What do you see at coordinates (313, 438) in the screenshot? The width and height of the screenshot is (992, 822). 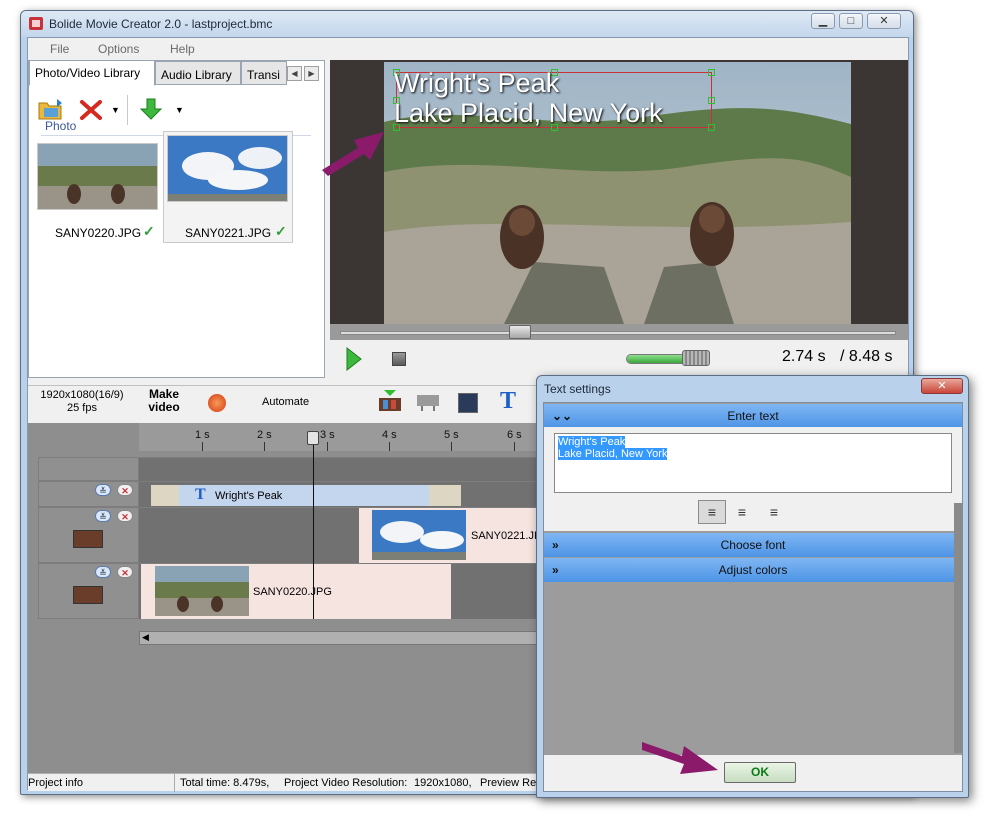 I see `playhead-handle` at bounding box center [313, 438].